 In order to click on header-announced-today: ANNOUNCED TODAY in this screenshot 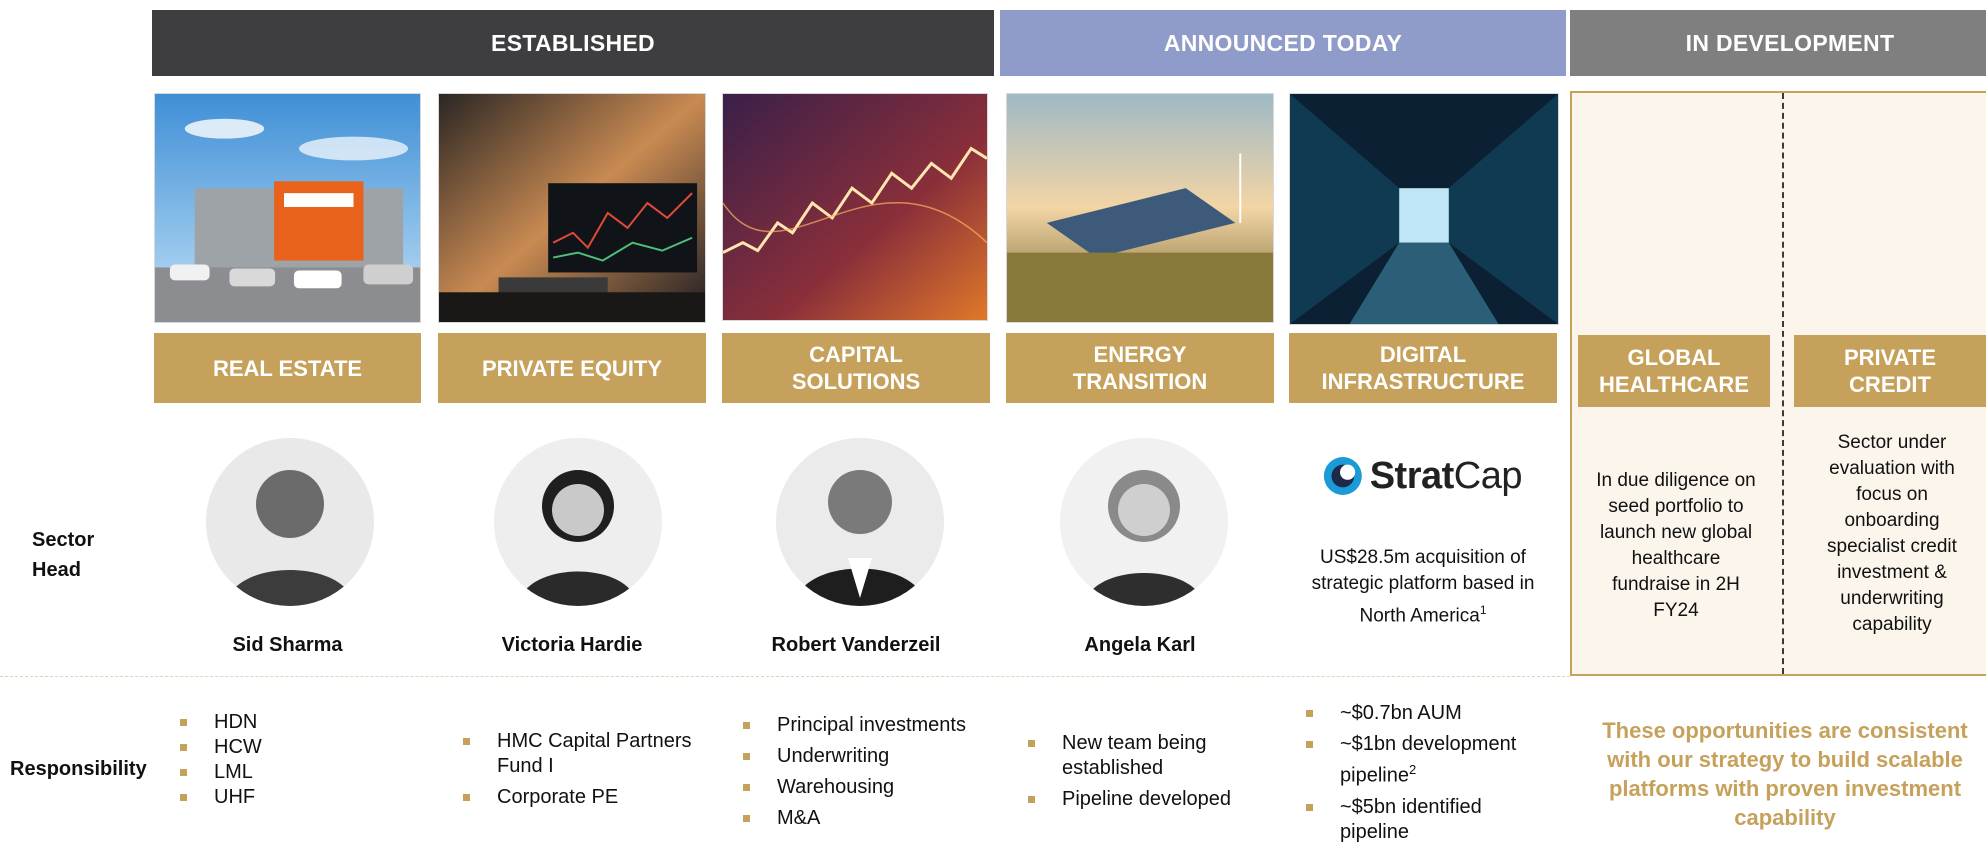, I will do `click(1283, 43)`.